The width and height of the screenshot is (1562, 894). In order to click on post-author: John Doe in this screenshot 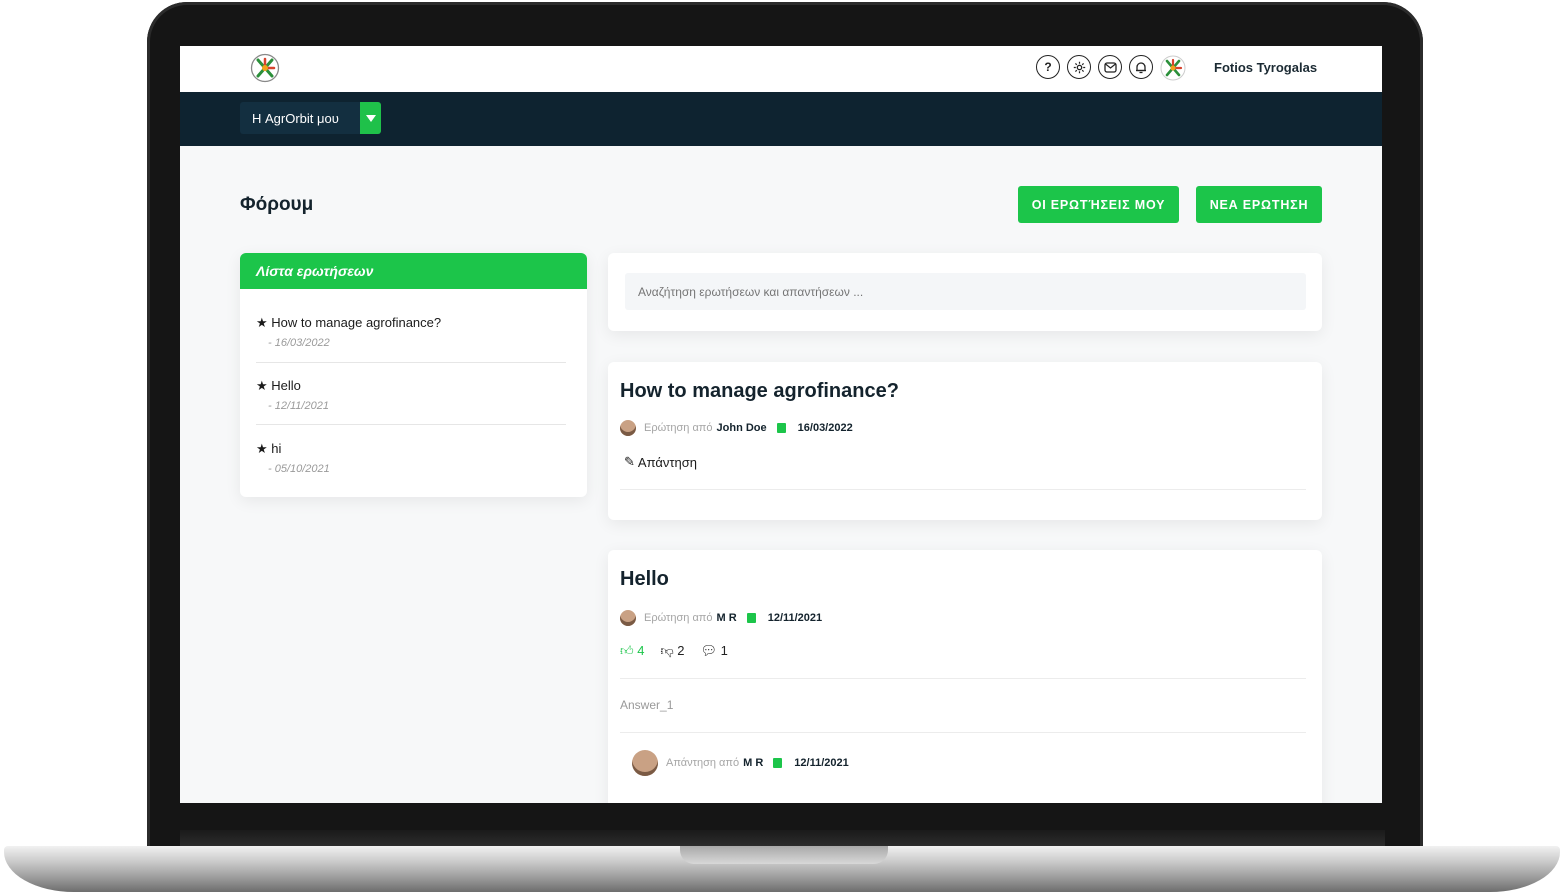, I will do `click(741, 428)`.